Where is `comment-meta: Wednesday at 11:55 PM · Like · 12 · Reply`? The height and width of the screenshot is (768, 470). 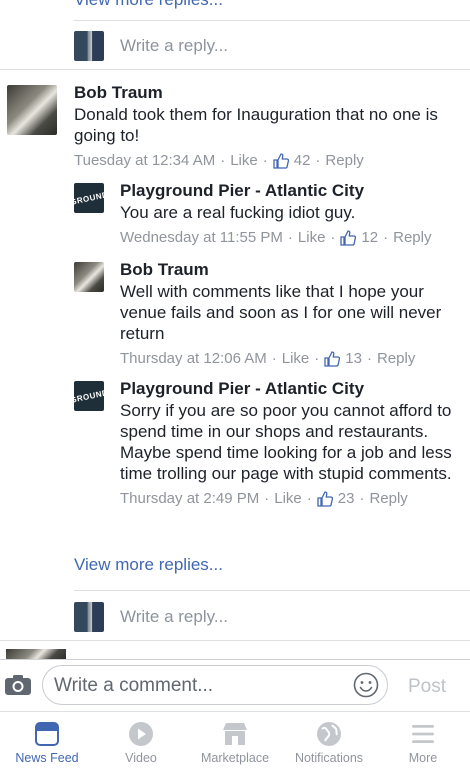
comment-meta: Wednesday at 11:55 PM · Like · 12 · Reply is located at coordinates (292, 238).